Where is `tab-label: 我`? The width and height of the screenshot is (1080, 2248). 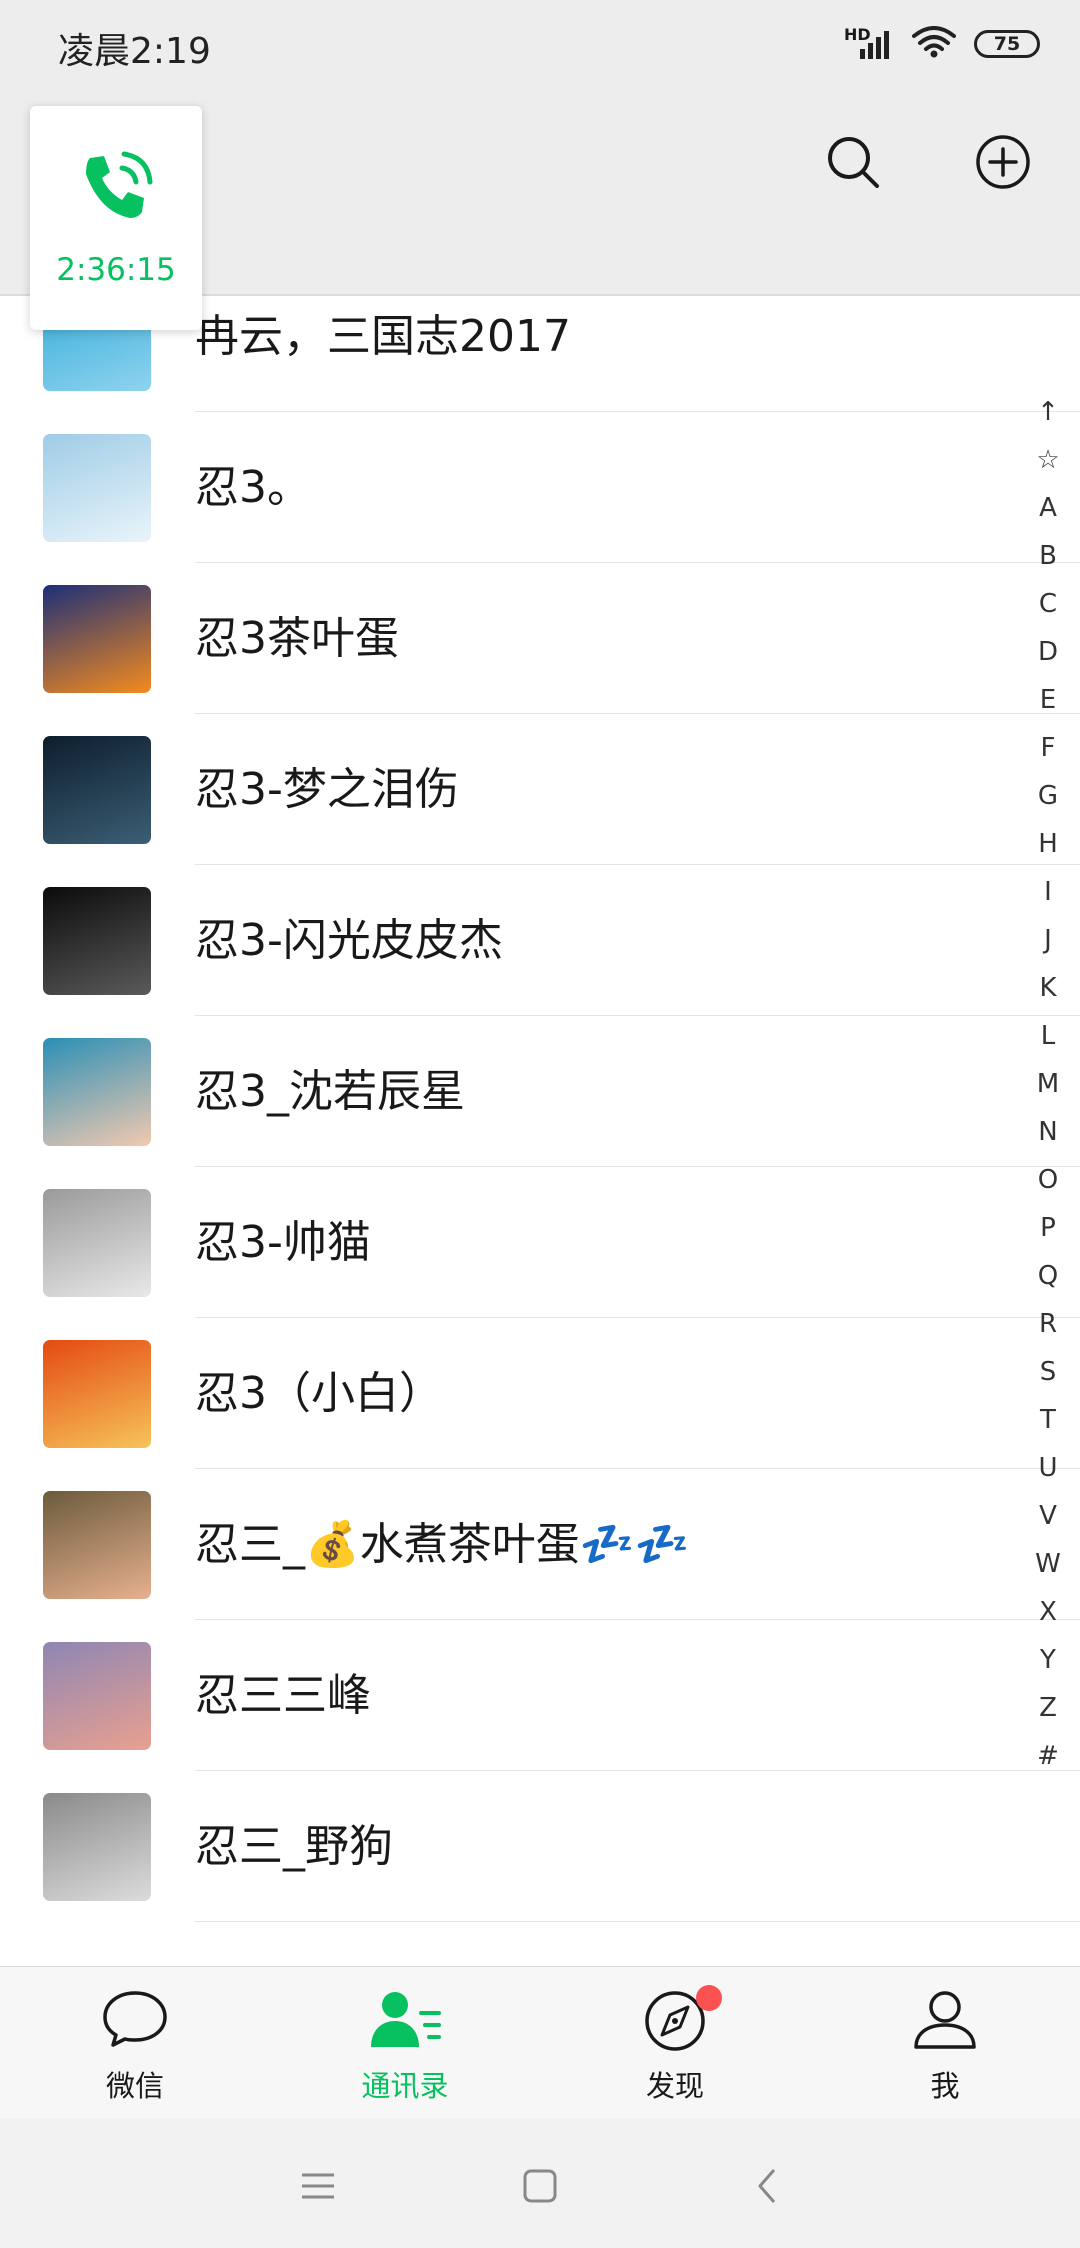 tab-label: 我 is located at coordinates (945, 2086).